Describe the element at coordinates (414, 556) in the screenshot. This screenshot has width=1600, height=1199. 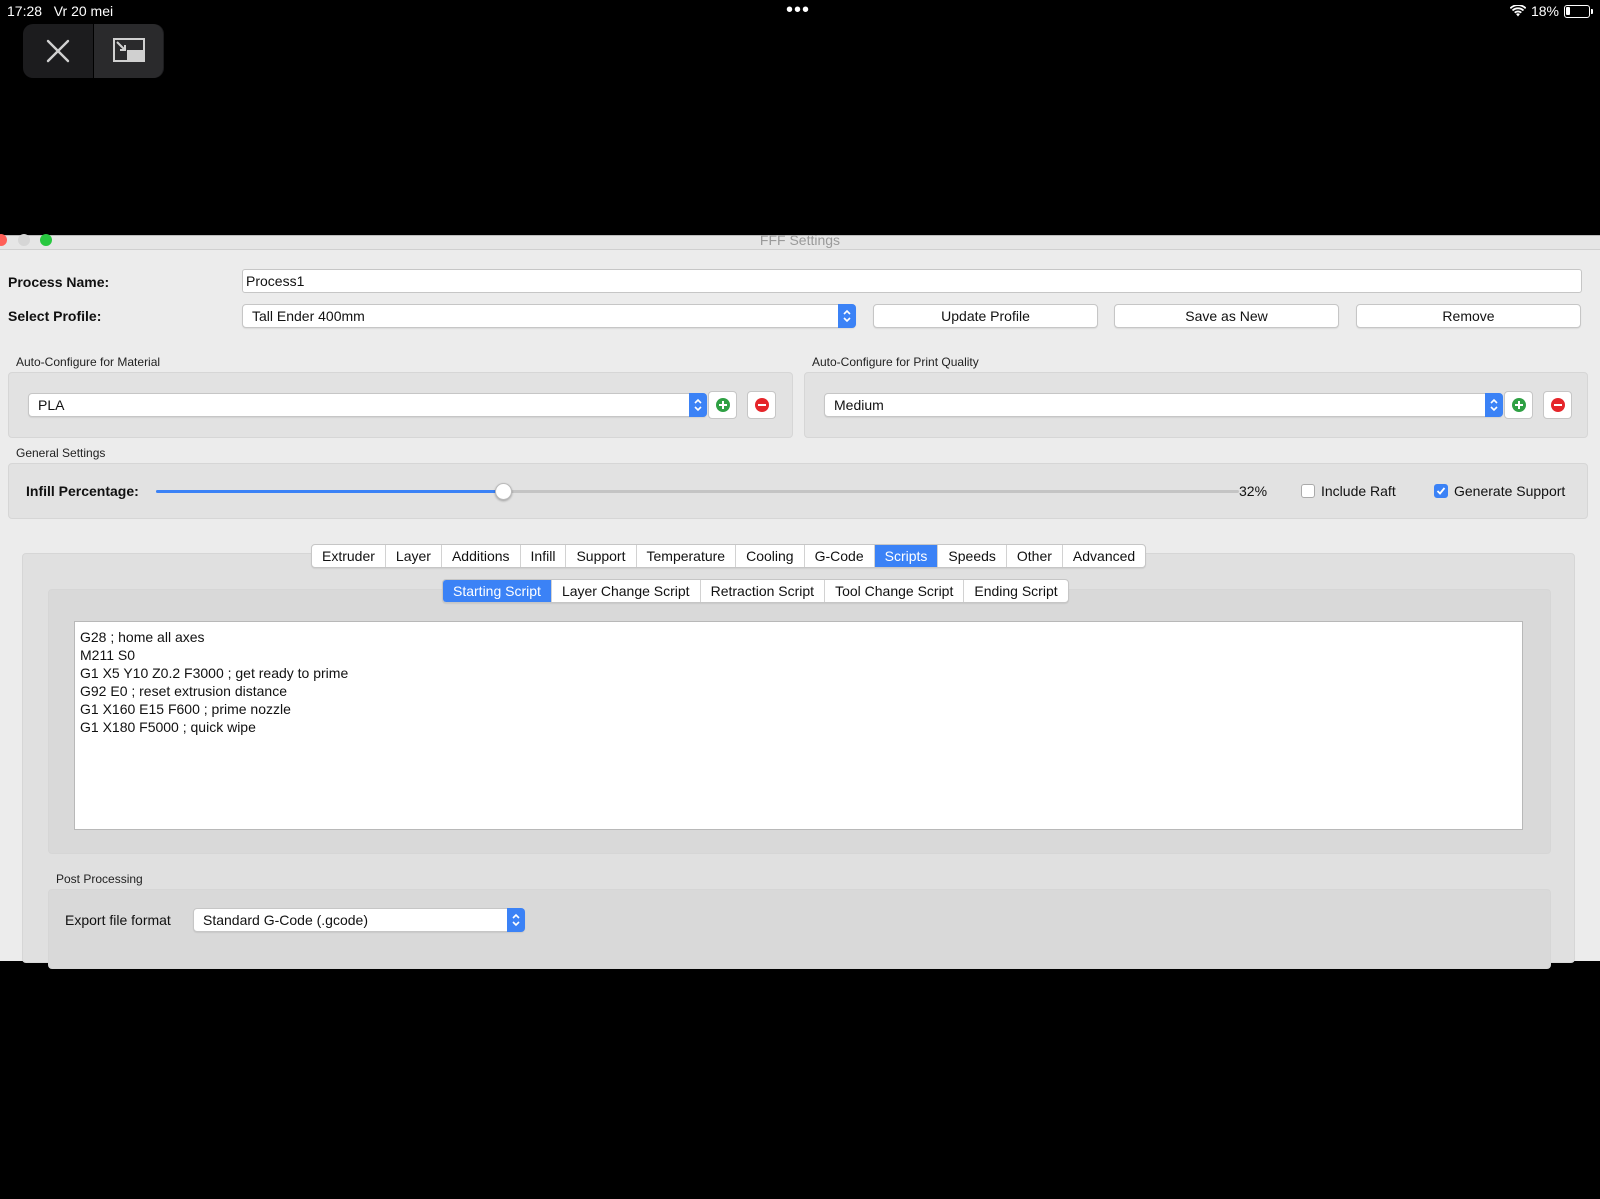
I see `tab-layer: Layer` at that location.